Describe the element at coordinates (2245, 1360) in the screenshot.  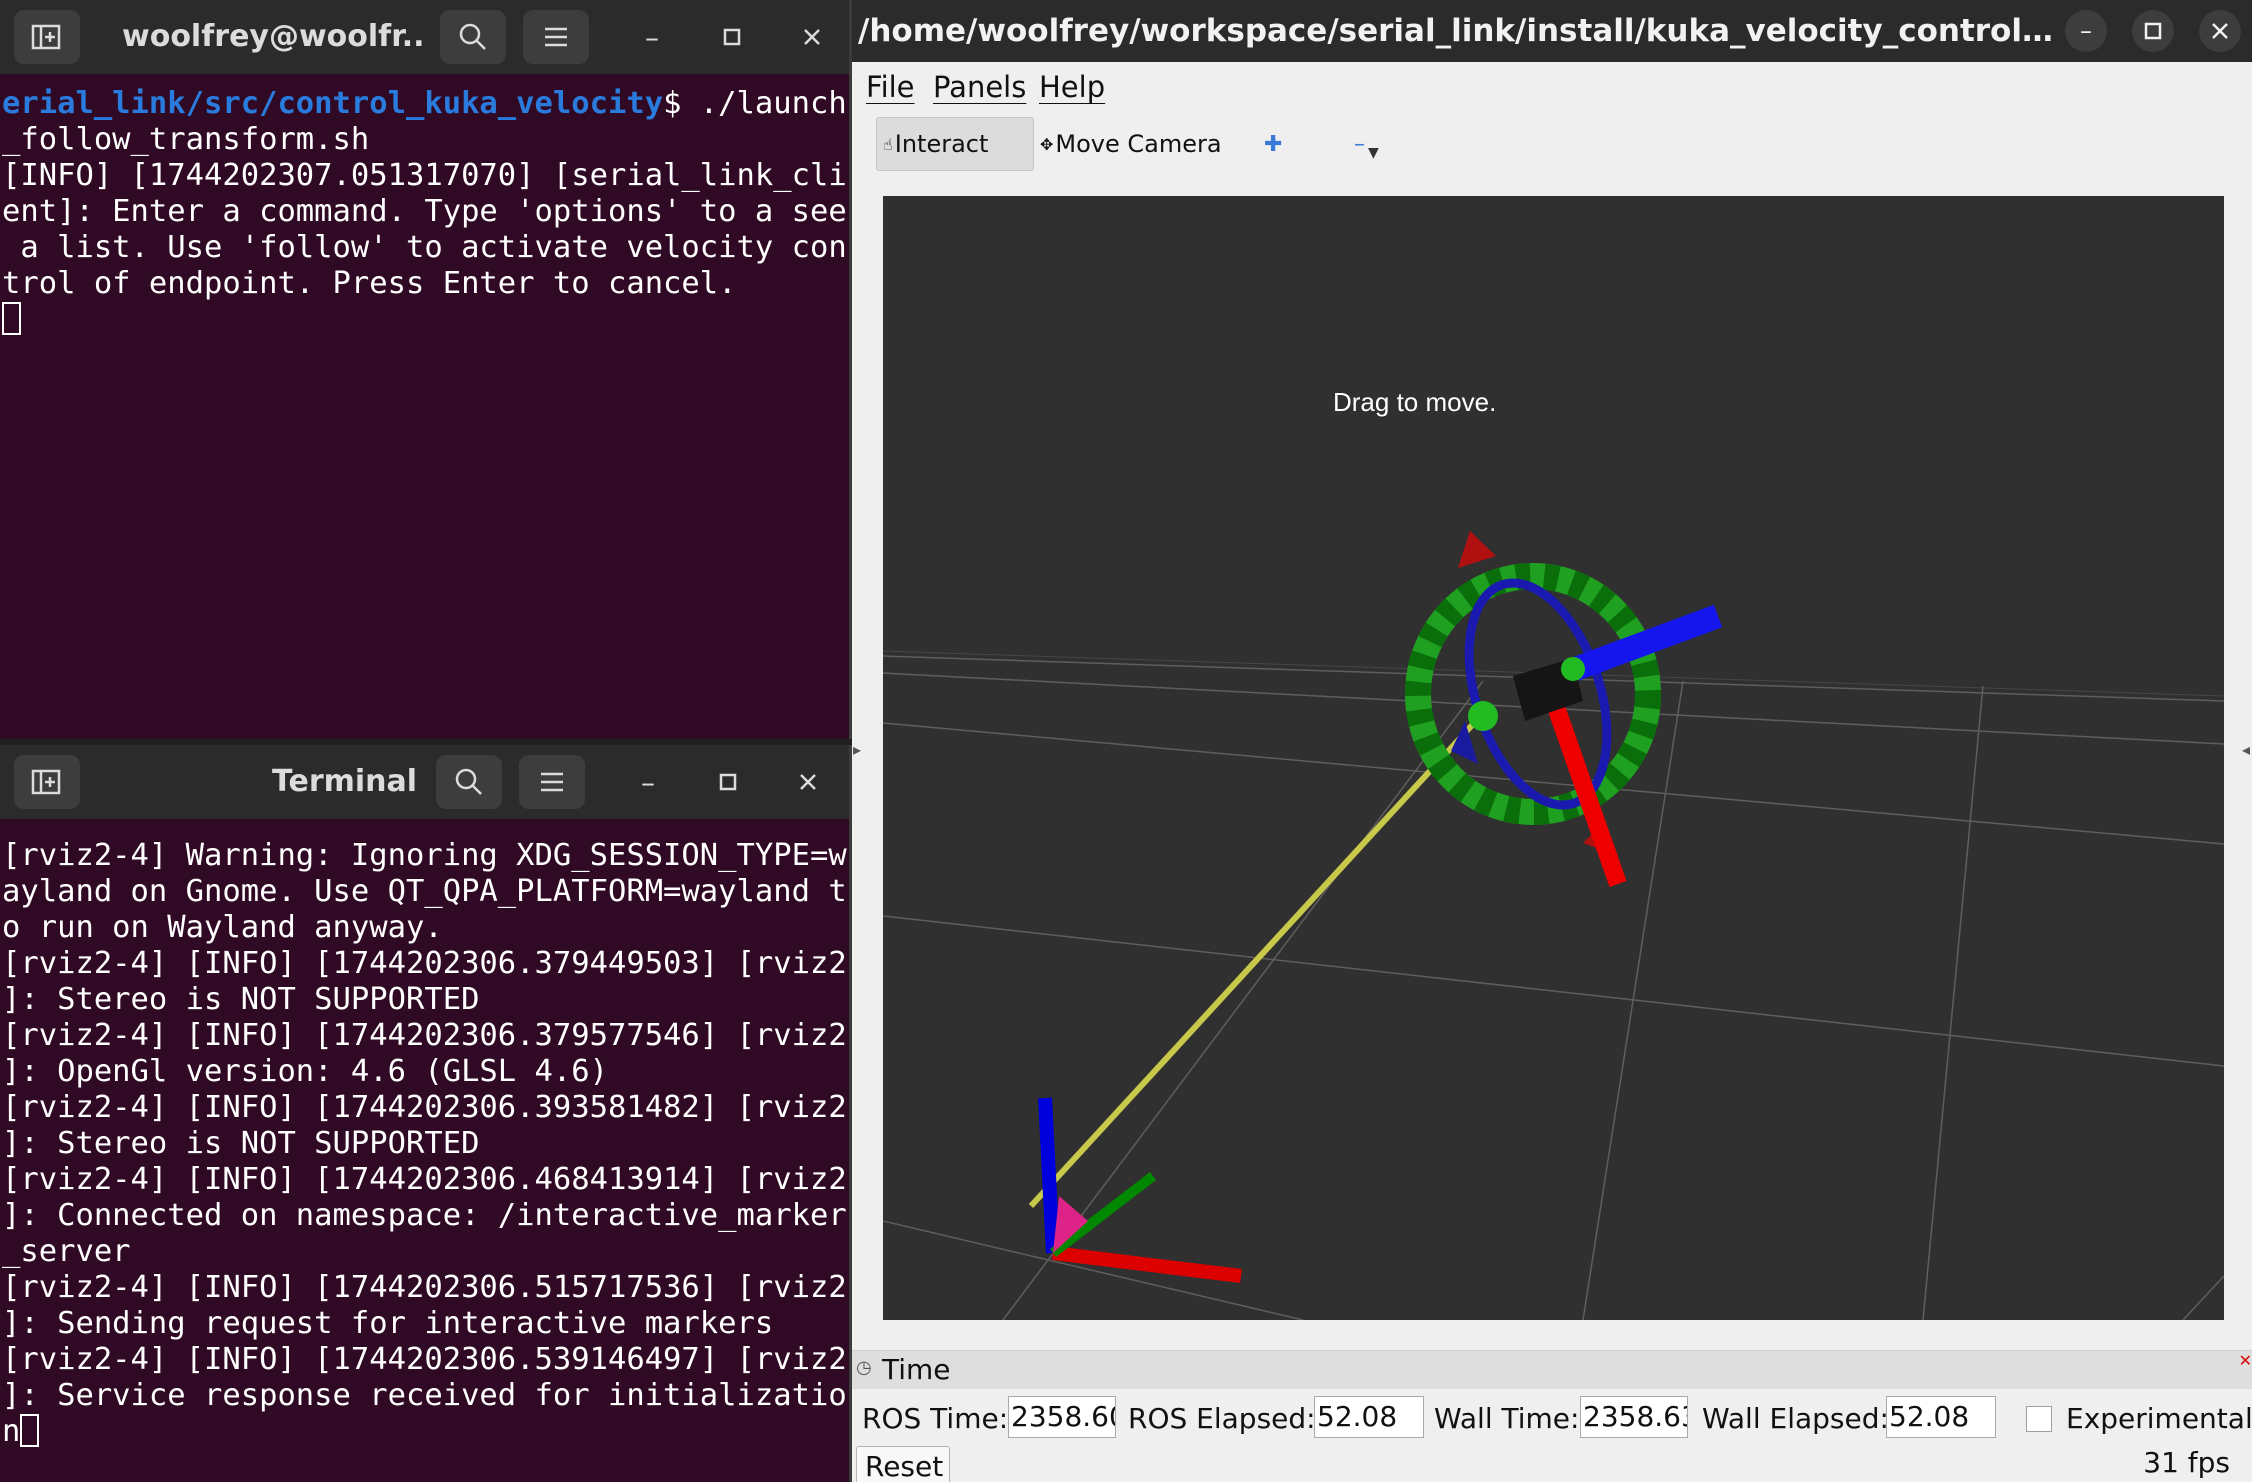
I see `panel-close-icon: ✕` at that location.